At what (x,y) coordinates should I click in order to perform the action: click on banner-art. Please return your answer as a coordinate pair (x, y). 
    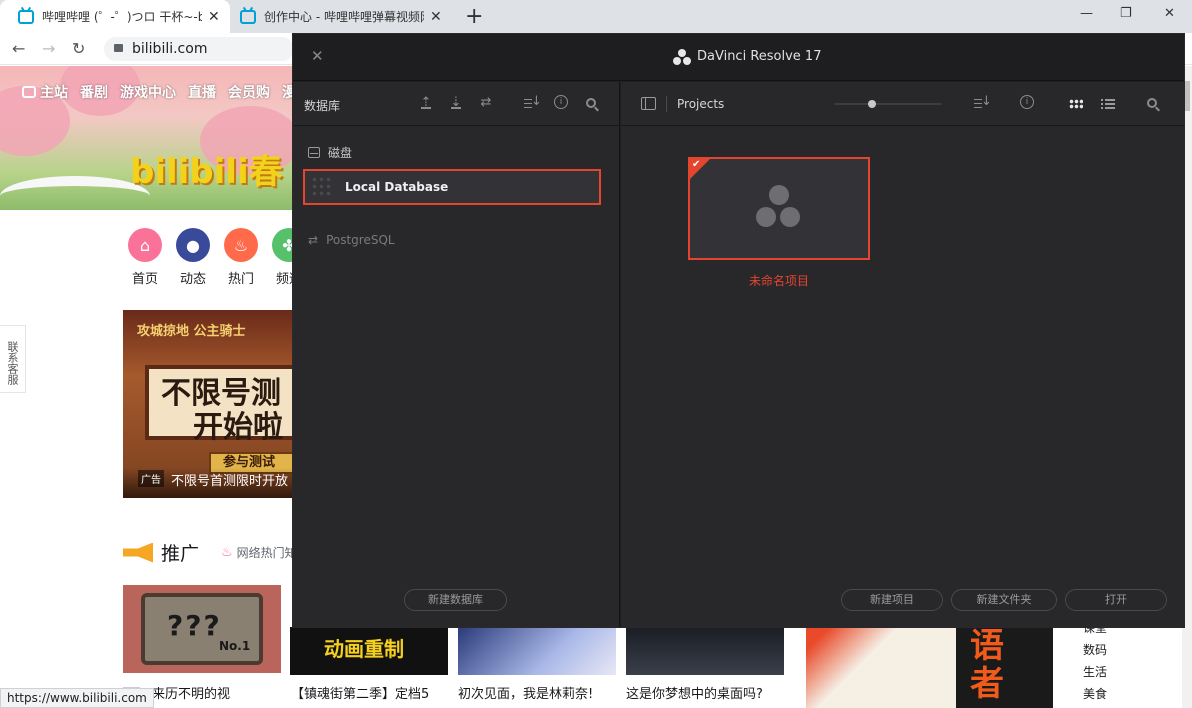
    Looking at the image, I should click on (881, 667).